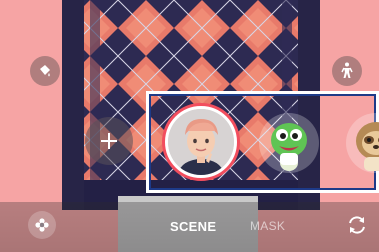  I want to click on flower-icon, so click(42, 225).